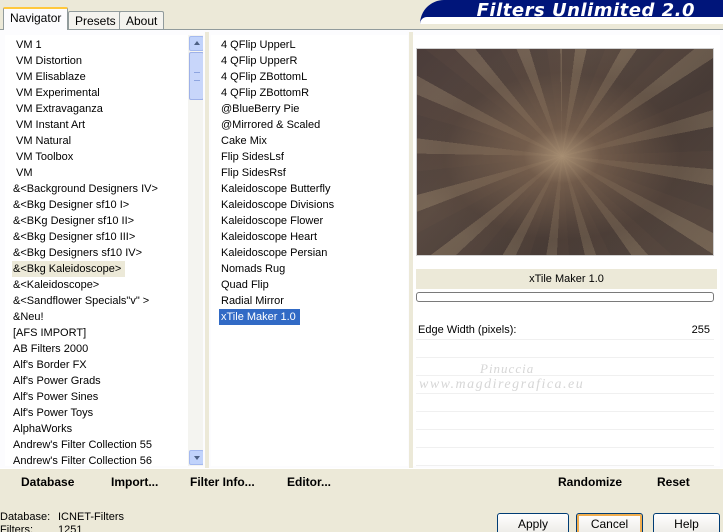 This screenshot has width=723, height=532. What do you see at coordinates (309, 45) in the screenshot?
I see `filter-item: 4 QFlip UpperL` at bounding box center [309, 45].